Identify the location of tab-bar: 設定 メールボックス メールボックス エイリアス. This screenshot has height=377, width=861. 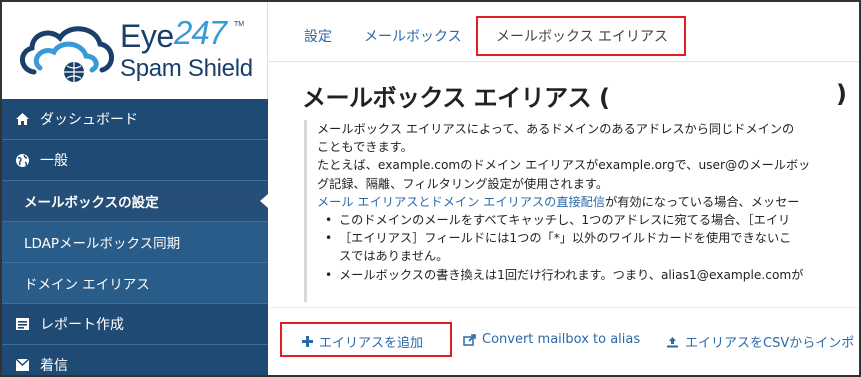
(563, 32).